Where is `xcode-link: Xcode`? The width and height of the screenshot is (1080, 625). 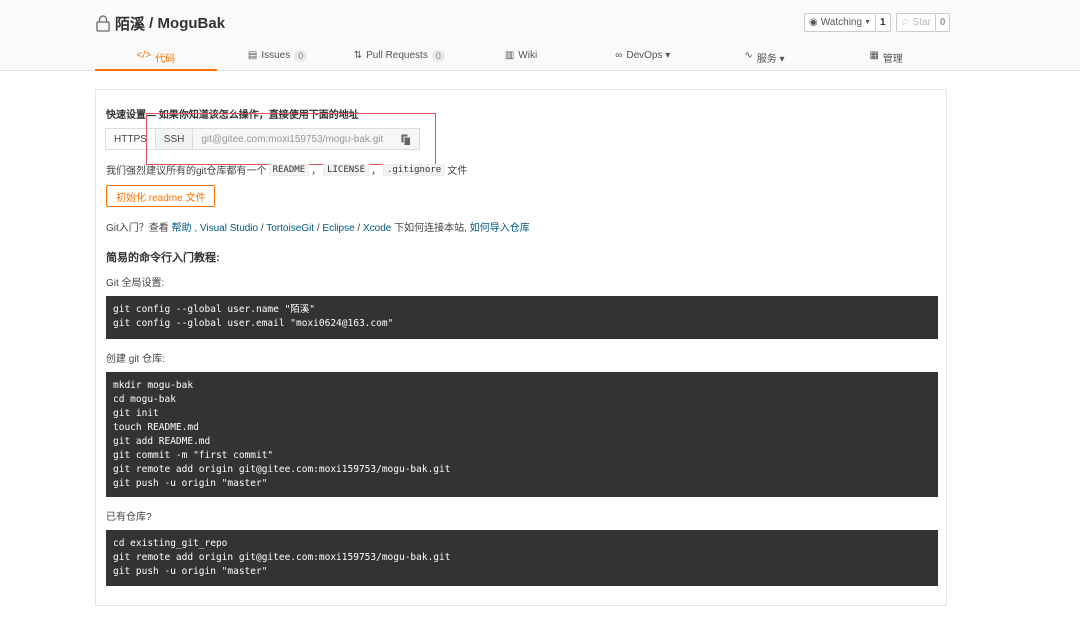
xcode-link: Xcode is located at coordinates (377, 228).